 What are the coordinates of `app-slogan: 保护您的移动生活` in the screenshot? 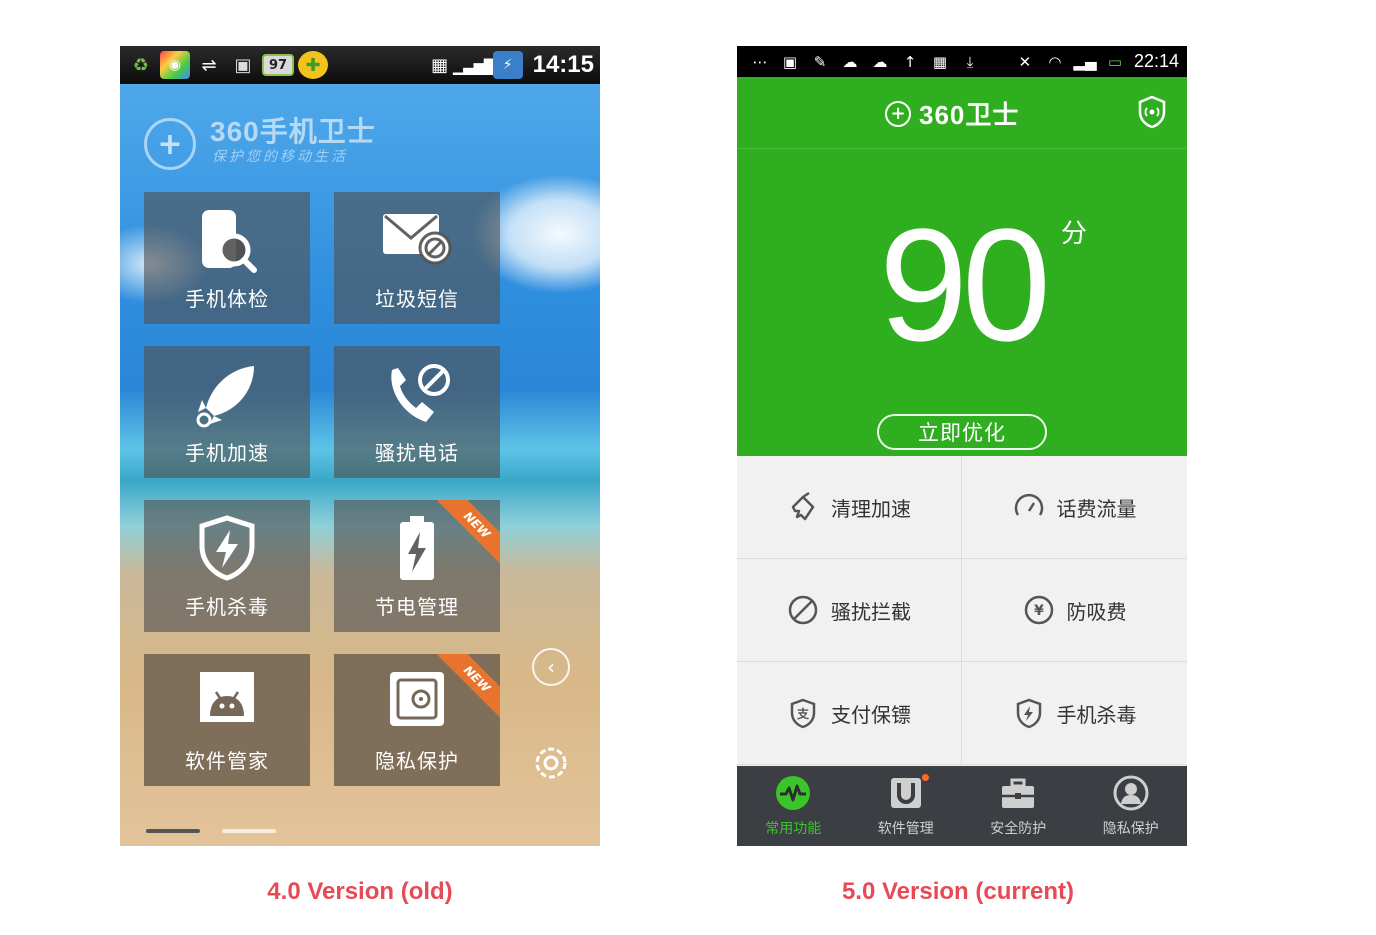 It's located at (280, 157).